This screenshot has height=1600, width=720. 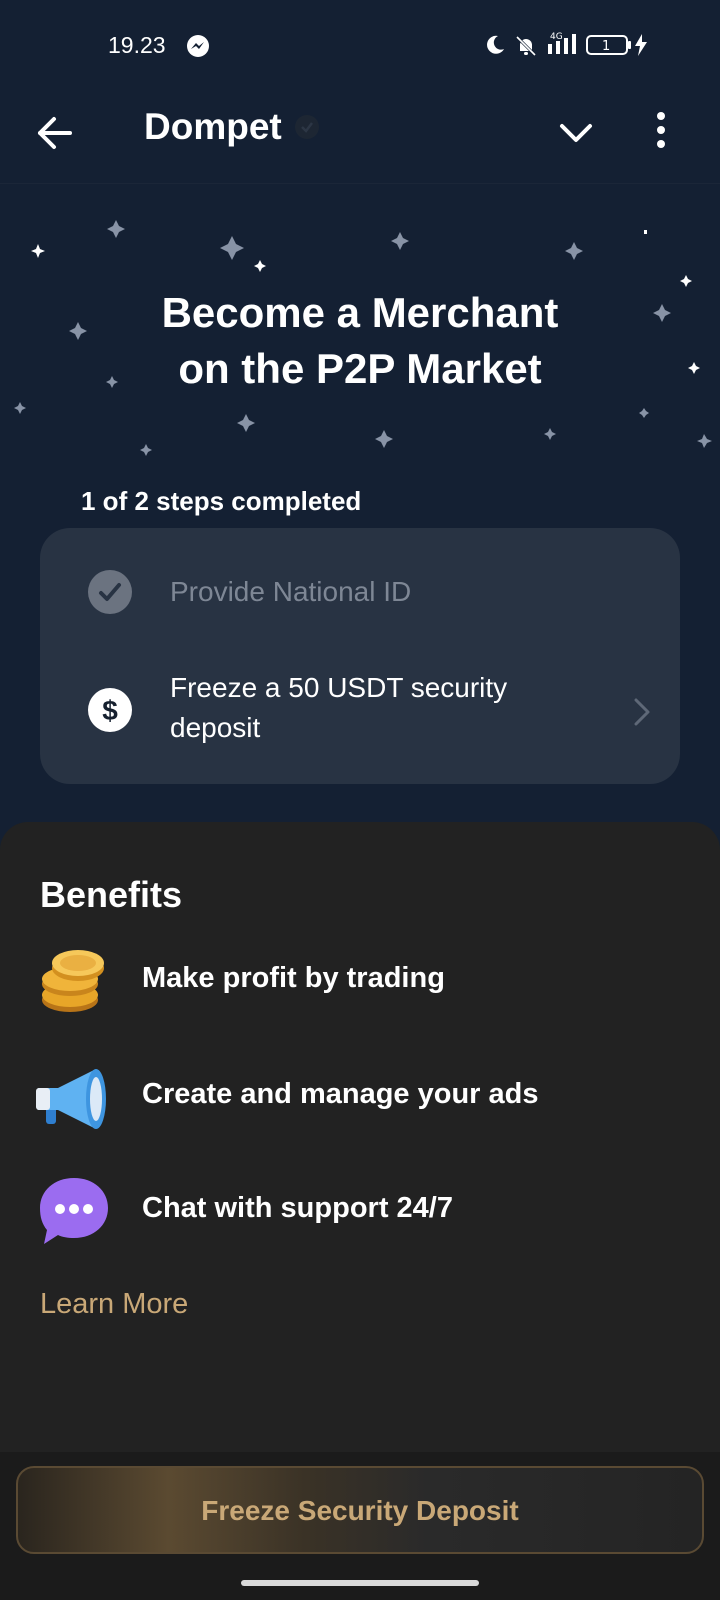 I want to click on cta-label: Freeze Security Deposit, so click(x=360, y=1510).